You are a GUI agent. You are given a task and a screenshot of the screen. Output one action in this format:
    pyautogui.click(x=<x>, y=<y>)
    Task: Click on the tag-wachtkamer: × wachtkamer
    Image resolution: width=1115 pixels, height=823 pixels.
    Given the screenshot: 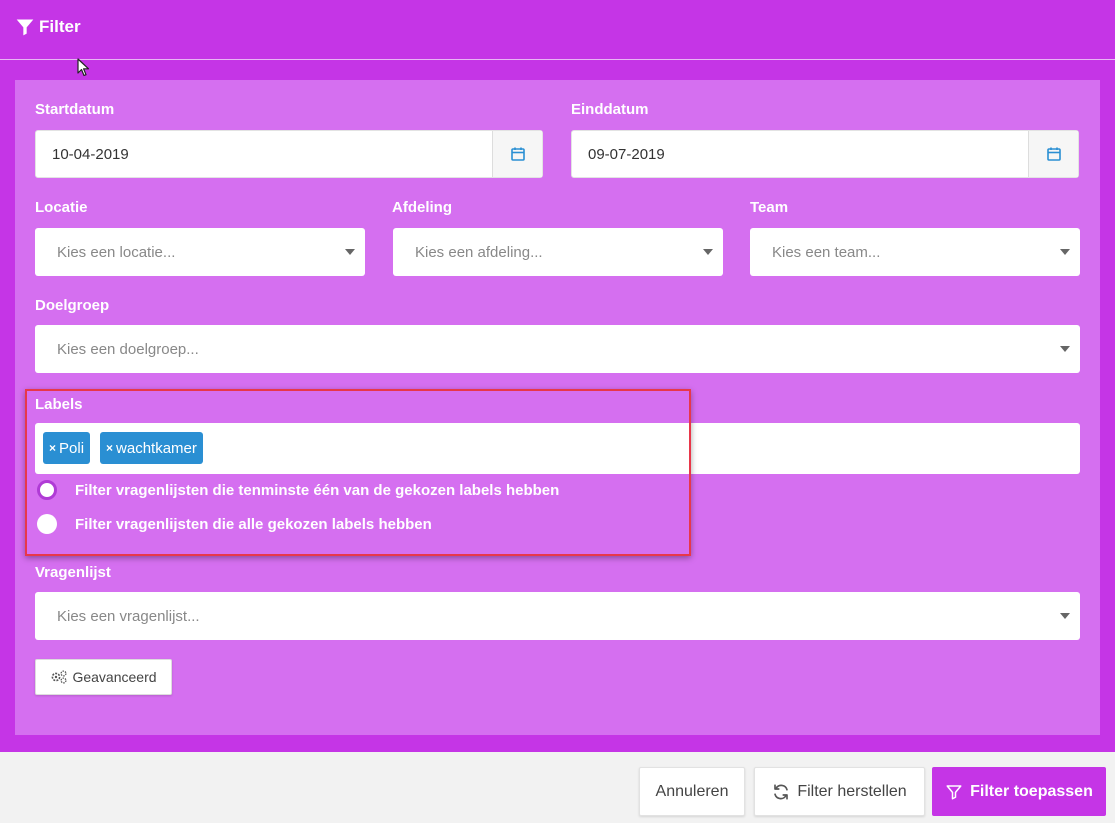 What is the action you would take?
    pyautogui.click(x=151, y=448)
    